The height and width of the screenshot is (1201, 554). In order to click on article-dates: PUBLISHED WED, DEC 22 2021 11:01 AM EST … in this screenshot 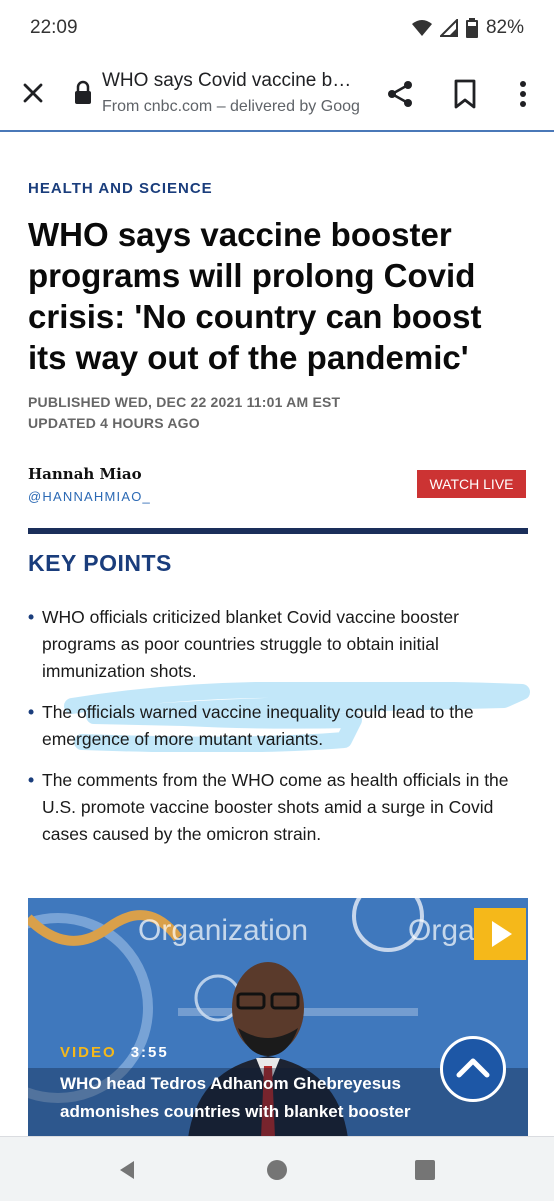, I will do `click(184, 413)`.